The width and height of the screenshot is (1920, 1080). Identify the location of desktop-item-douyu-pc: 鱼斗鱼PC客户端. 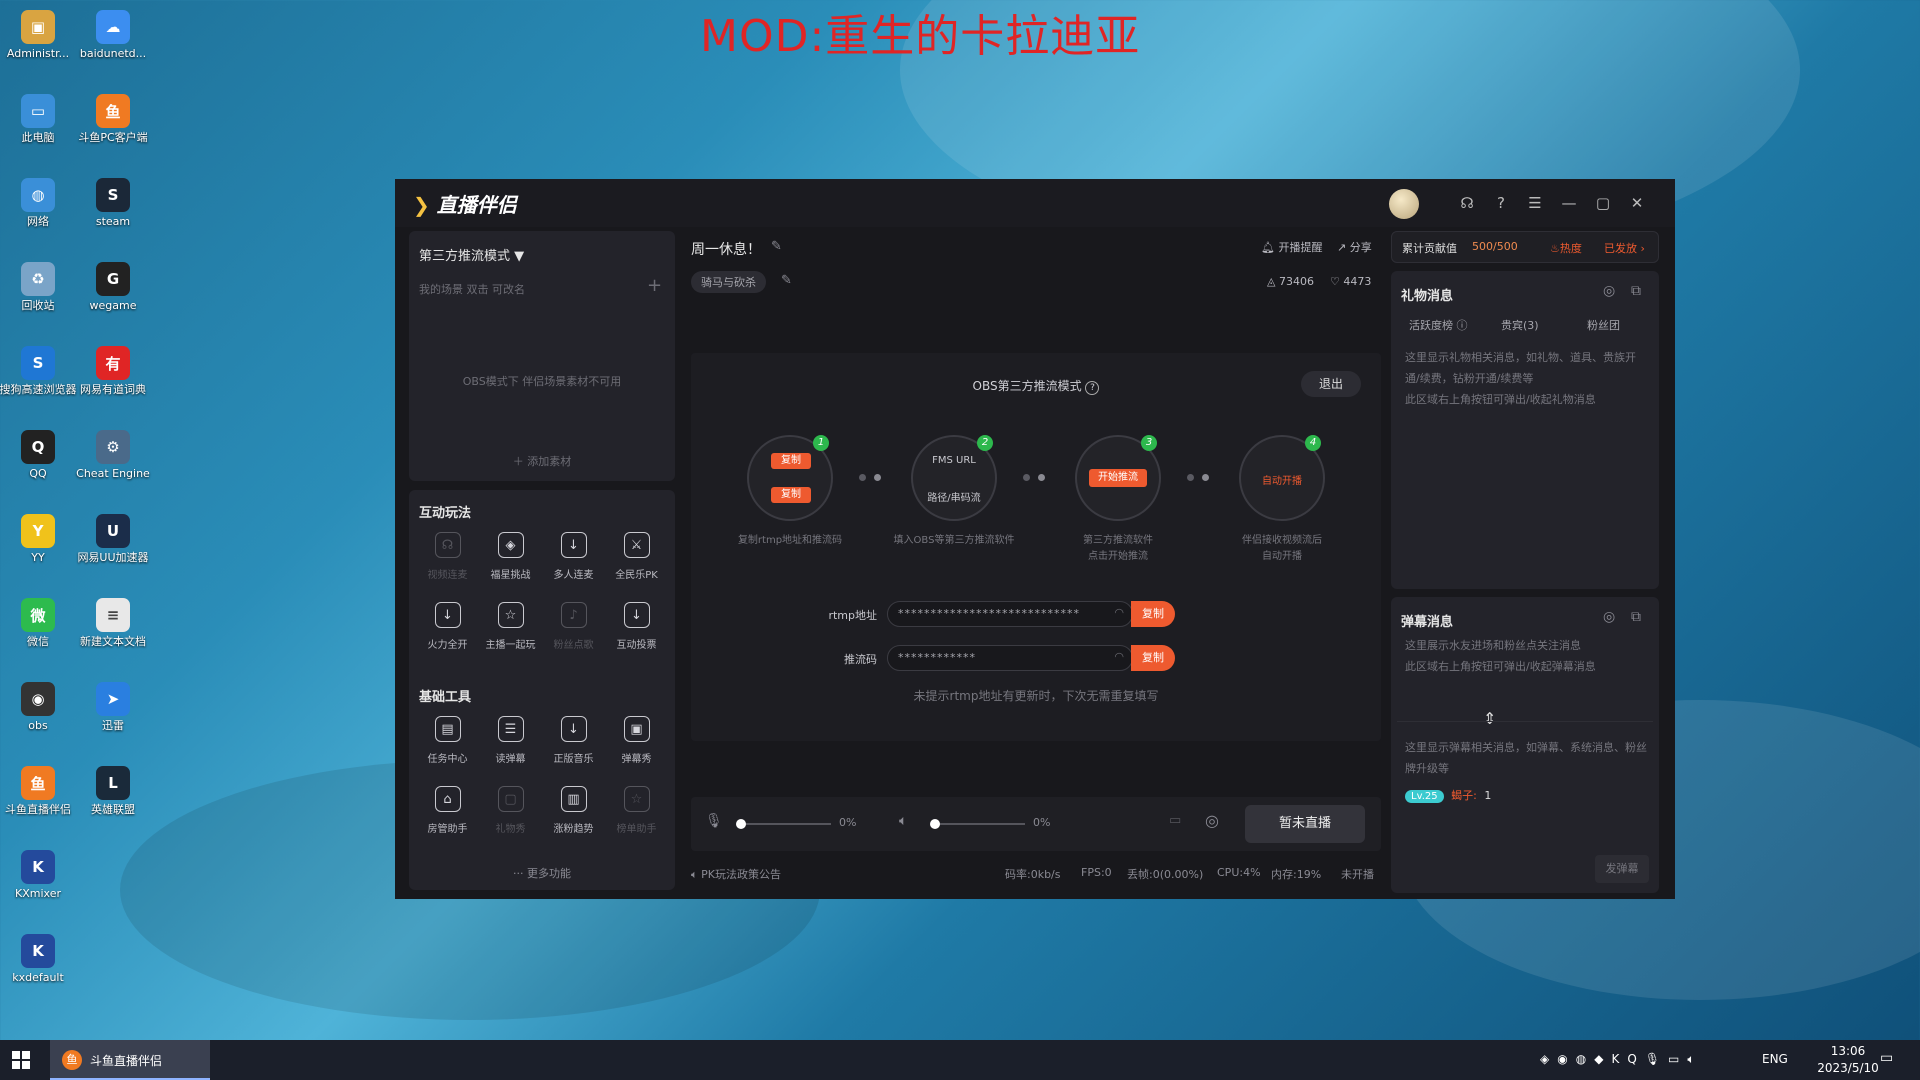
(113, 132).